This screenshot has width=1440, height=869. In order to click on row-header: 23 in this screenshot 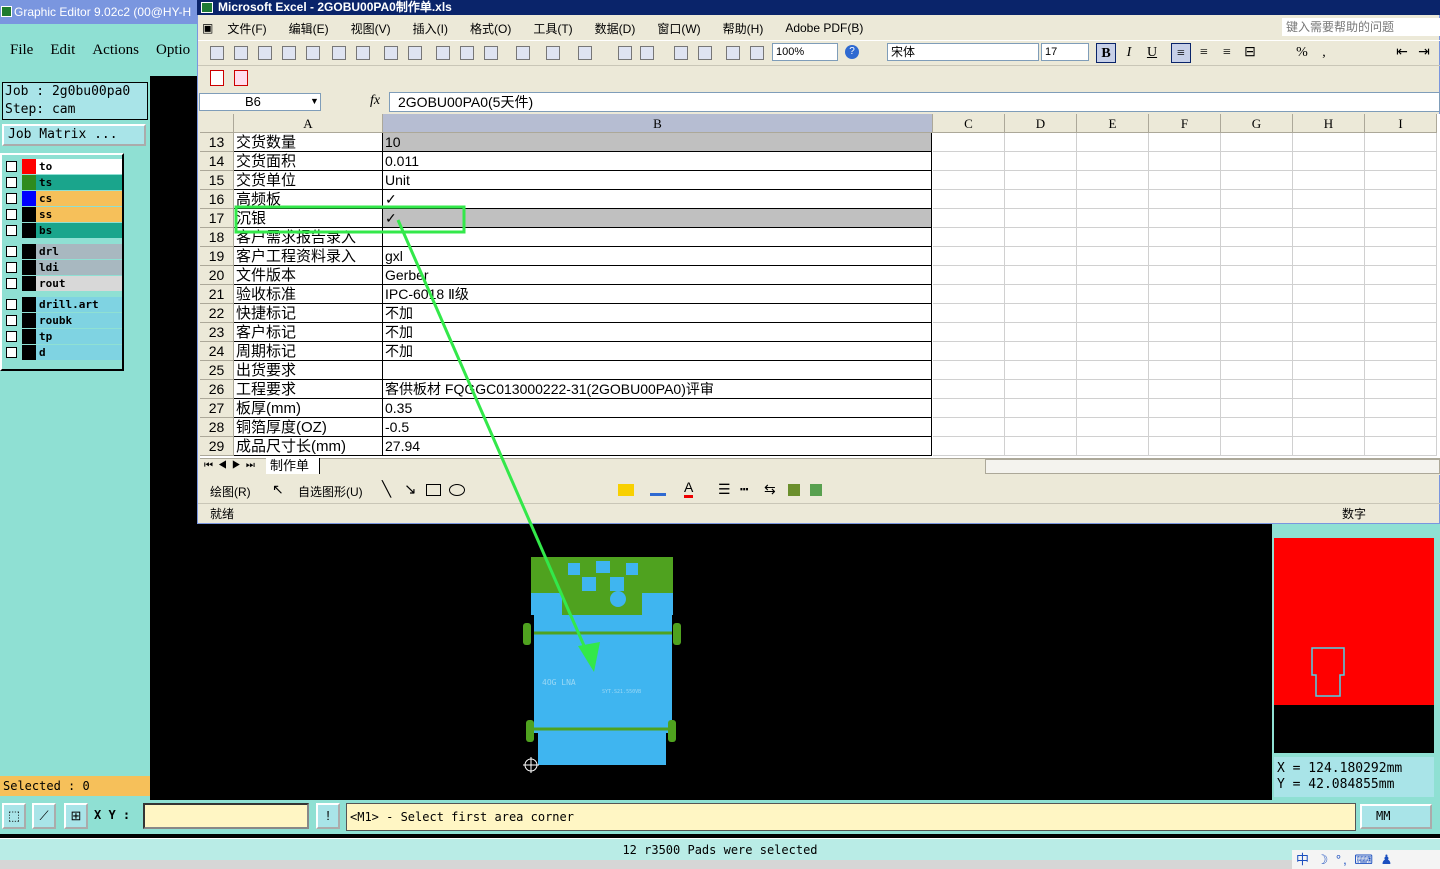, I will do `click(217, 332)`.